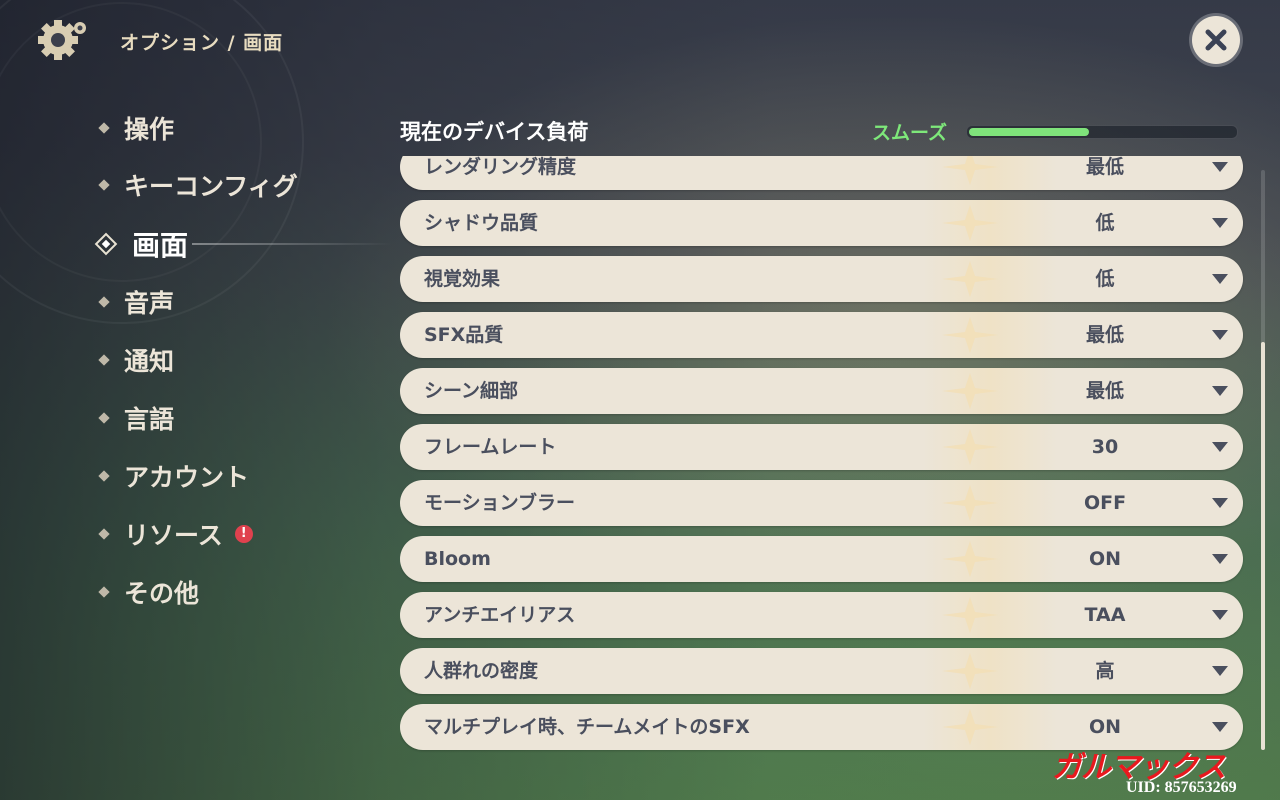 The image size is (1280, 800). What do you see at coordinates (1105, 559) in the screenshot?
I see `setting-value: ON` at bounding box center [1105, 559].